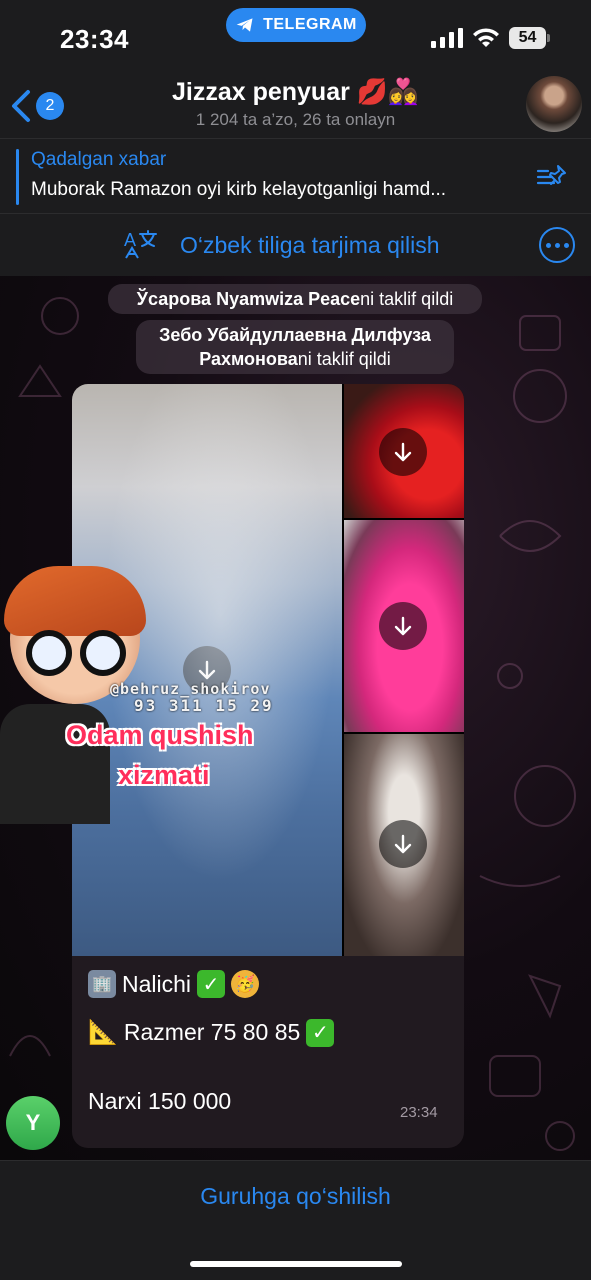  I want to click on translate-icon: A, so click(140, 244).